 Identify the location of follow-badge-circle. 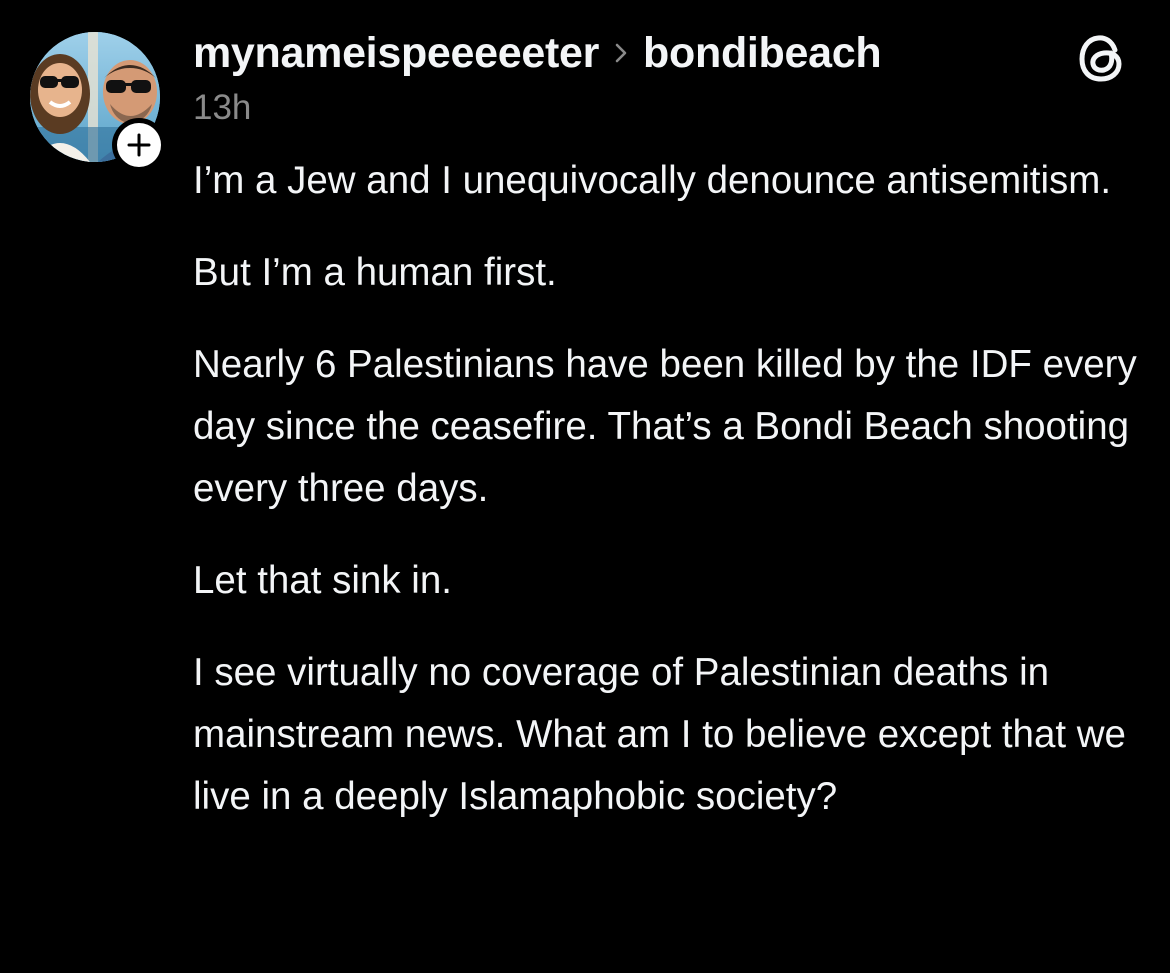
(139, 145).